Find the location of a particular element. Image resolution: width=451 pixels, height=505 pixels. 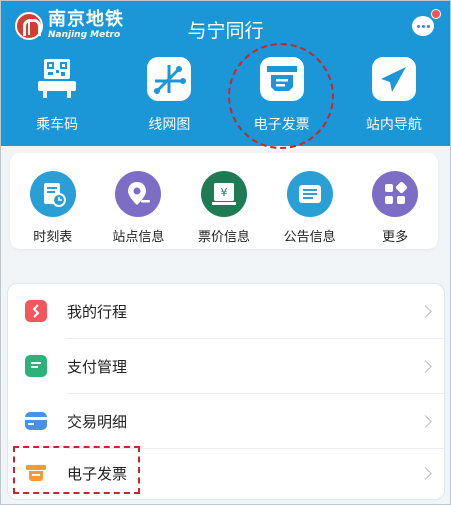

notification-badge is located at coordinates (436, 14).